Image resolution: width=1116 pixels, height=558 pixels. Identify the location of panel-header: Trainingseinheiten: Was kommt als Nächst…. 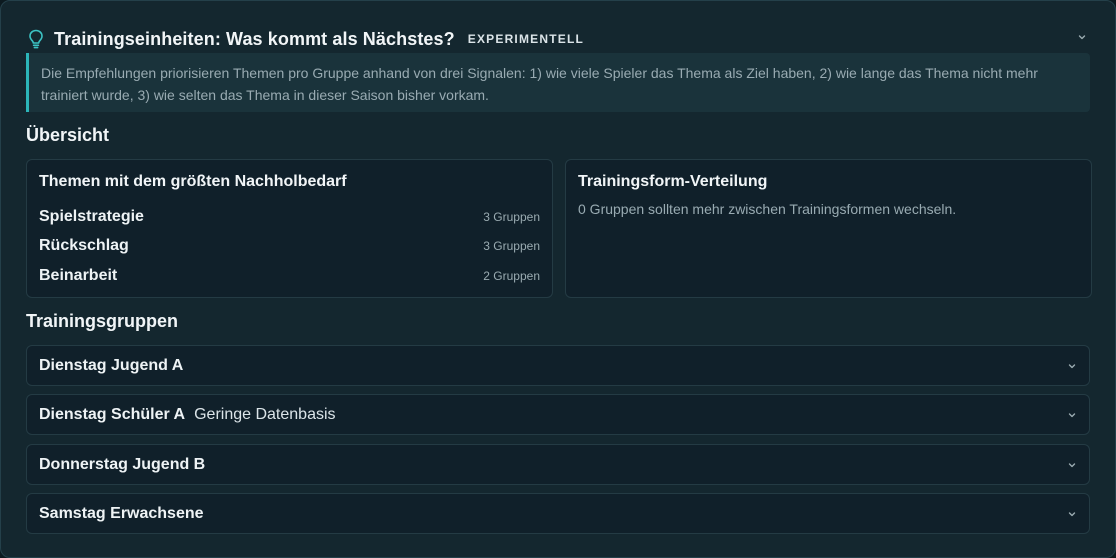
(558, 39).